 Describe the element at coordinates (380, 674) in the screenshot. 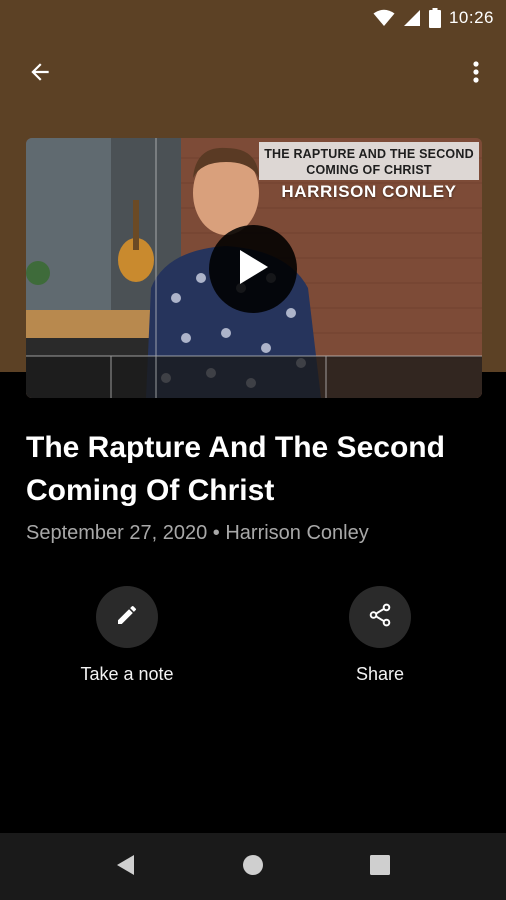

I see `share-label: Share` at that location.